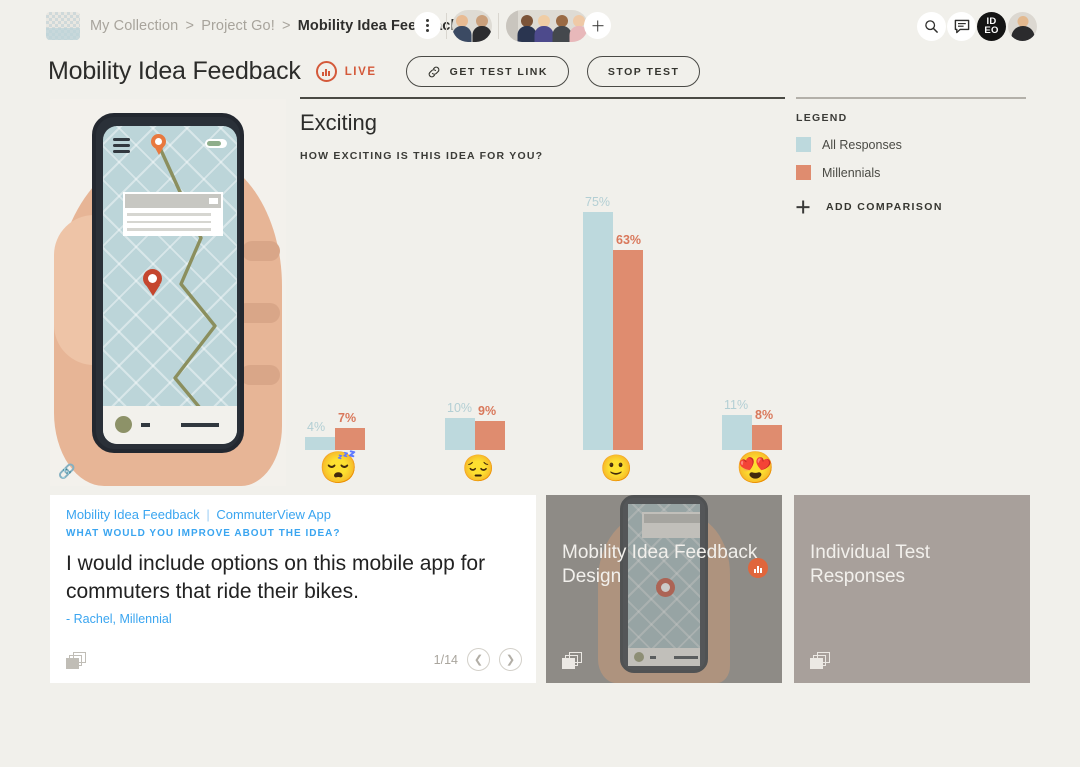  Describe the element at coordinates (597, 25) in the screenshot. I see `add-member-button` at that location.